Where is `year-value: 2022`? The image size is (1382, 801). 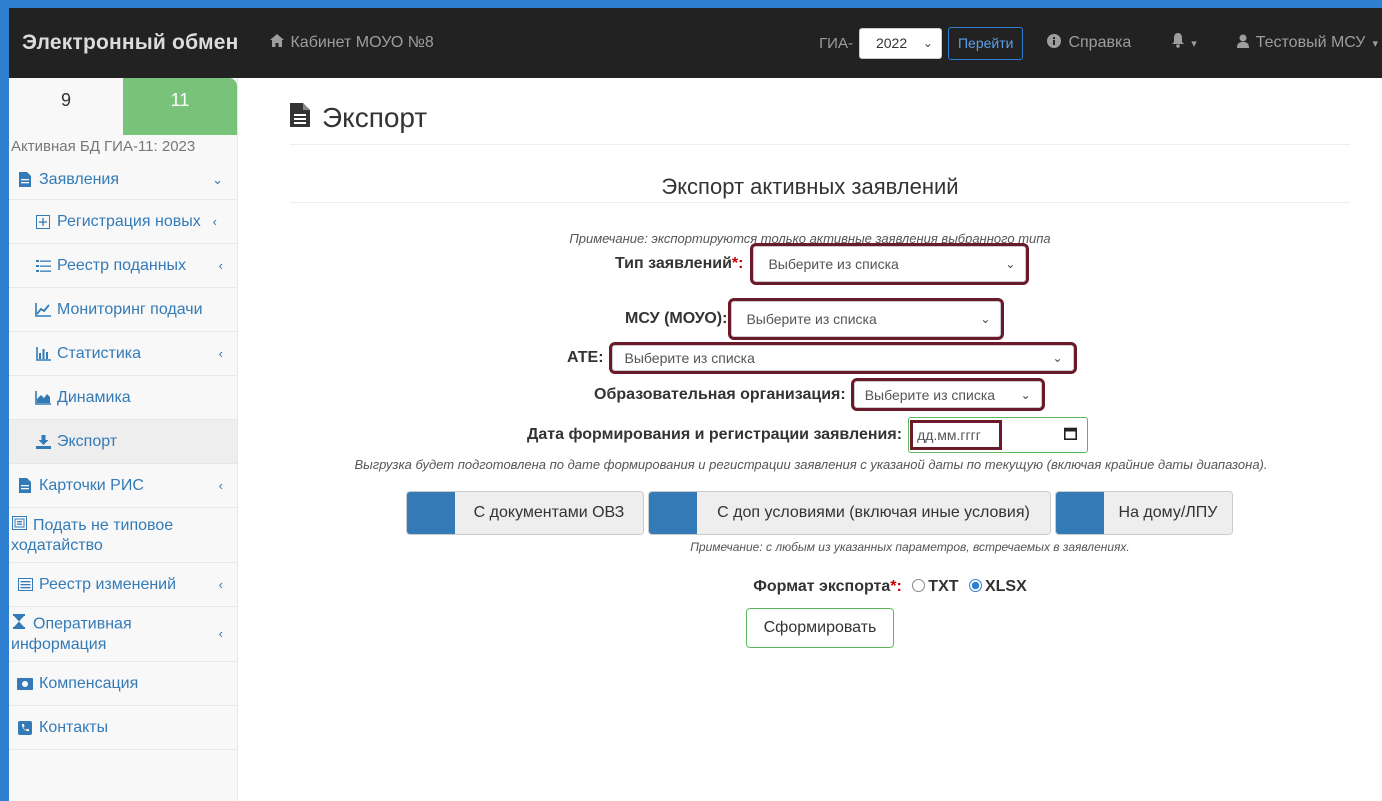
year-value: 2022 is located at coordinates (891, 43).